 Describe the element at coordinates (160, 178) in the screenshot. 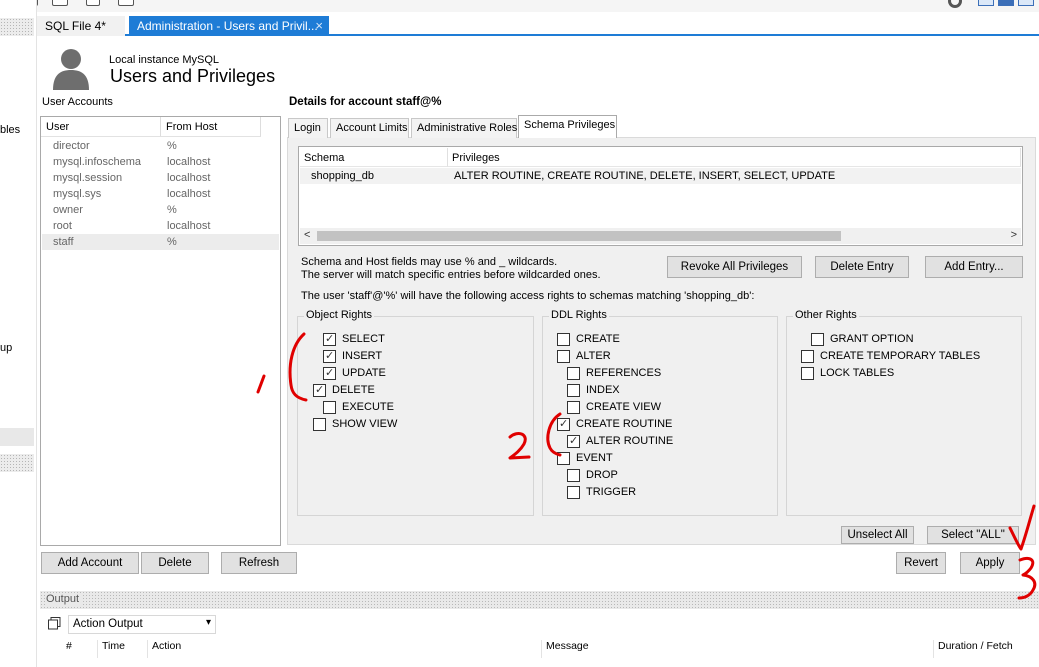

I see `user-account-row: mysql.session localhost` at that location.